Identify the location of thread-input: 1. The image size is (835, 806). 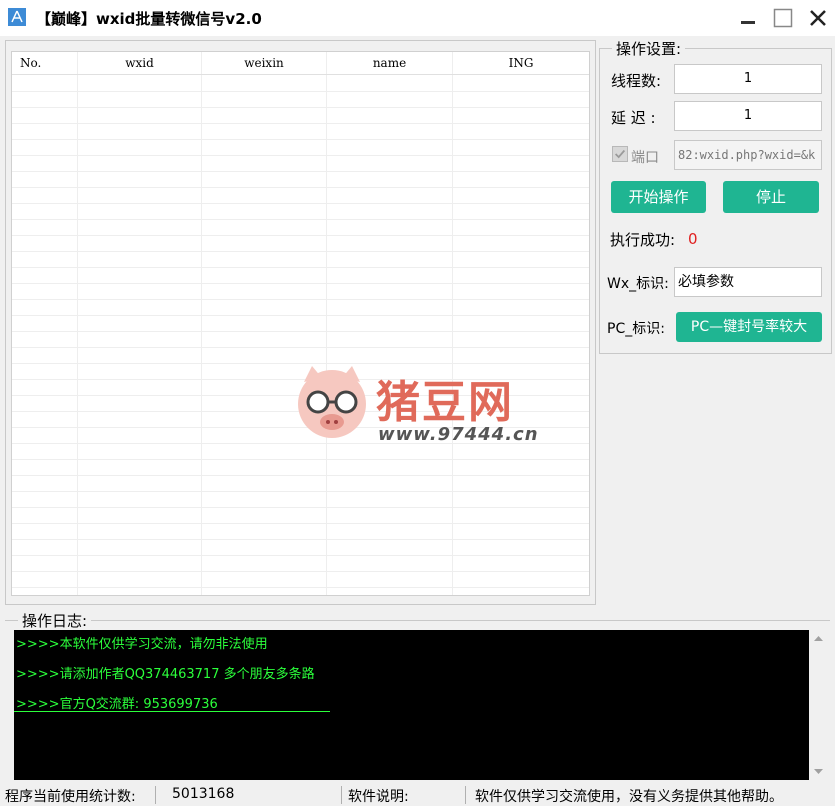
(748, 79).